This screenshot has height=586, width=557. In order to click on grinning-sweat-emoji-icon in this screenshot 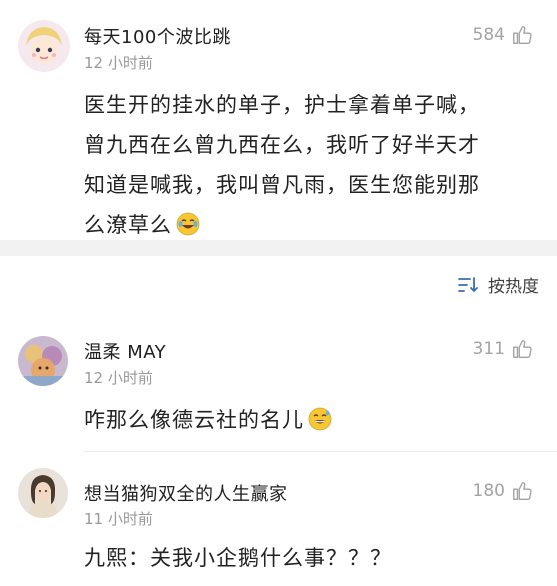, I will do `click(320, 419)`.